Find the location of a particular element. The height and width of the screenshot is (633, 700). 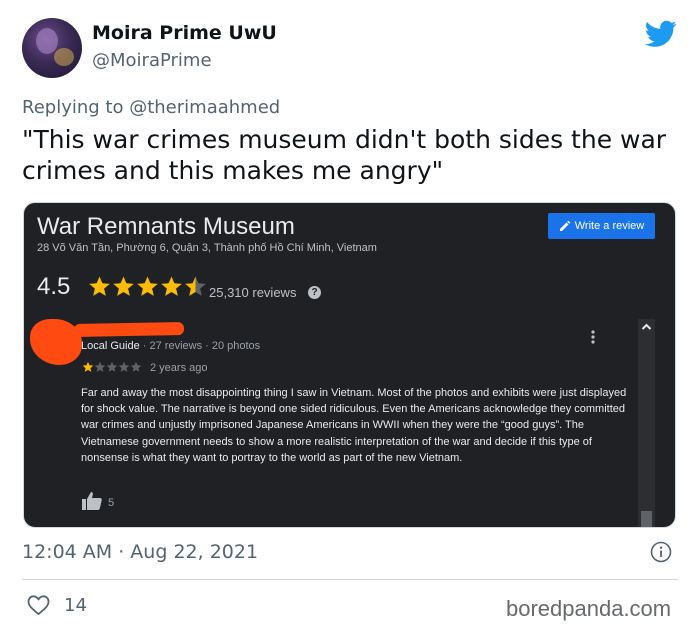

reviewer-meta: Local Guide · 27 reviews · 20 photos is located at coordinates (170, 346).